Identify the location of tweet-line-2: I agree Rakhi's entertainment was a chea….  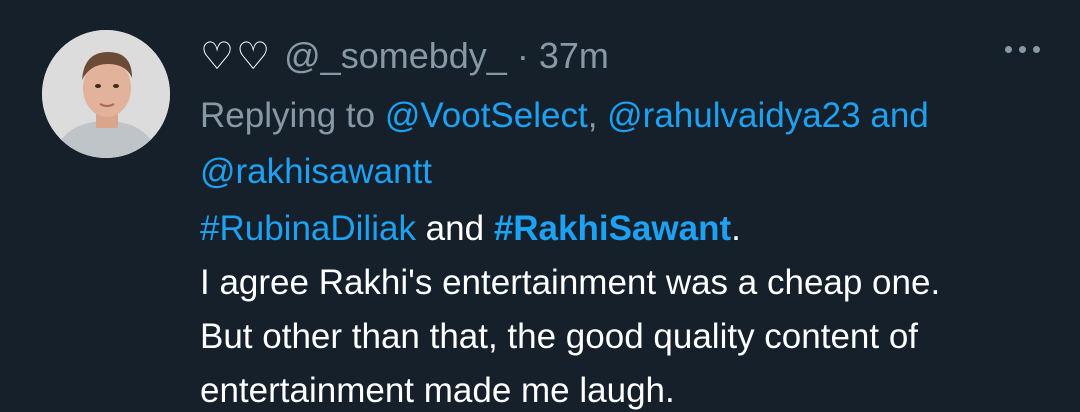
(570, 282).